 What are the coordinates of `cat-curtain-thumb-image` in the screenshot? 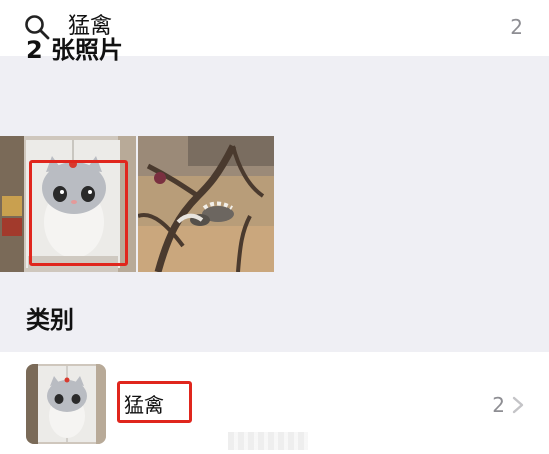 It's located at (66, 404).